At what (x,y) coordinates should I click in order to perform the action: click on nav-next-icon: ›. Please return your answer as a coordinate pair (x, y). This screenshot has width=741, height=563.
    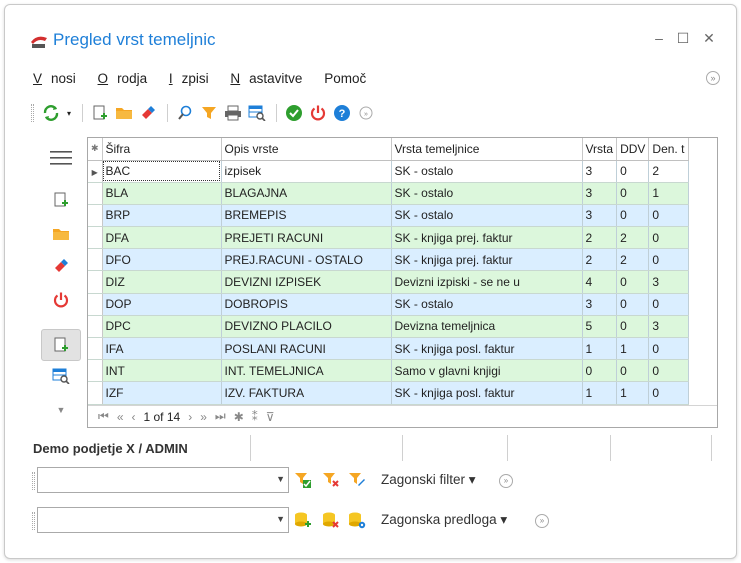
    Looking at the image, I should click on (190, 417).